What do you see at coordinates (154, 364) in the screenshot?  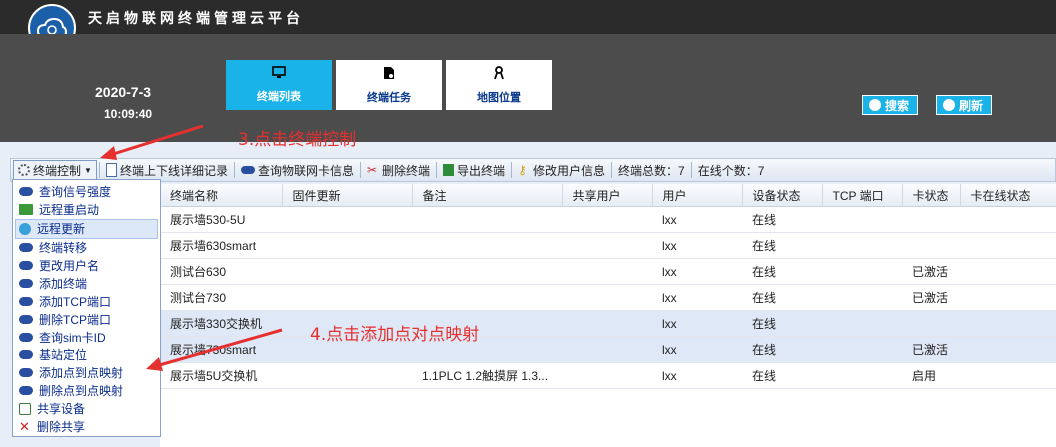 I see `annotation-arrowhead-step4` at bounding box center [154, 364].